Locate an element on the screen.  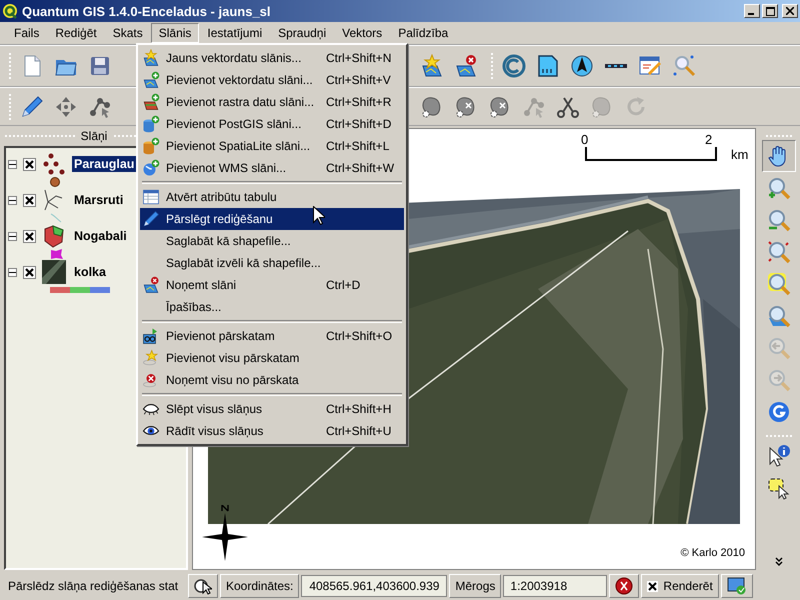
layer-name: Marsruti is located at coordinates (99, 200).